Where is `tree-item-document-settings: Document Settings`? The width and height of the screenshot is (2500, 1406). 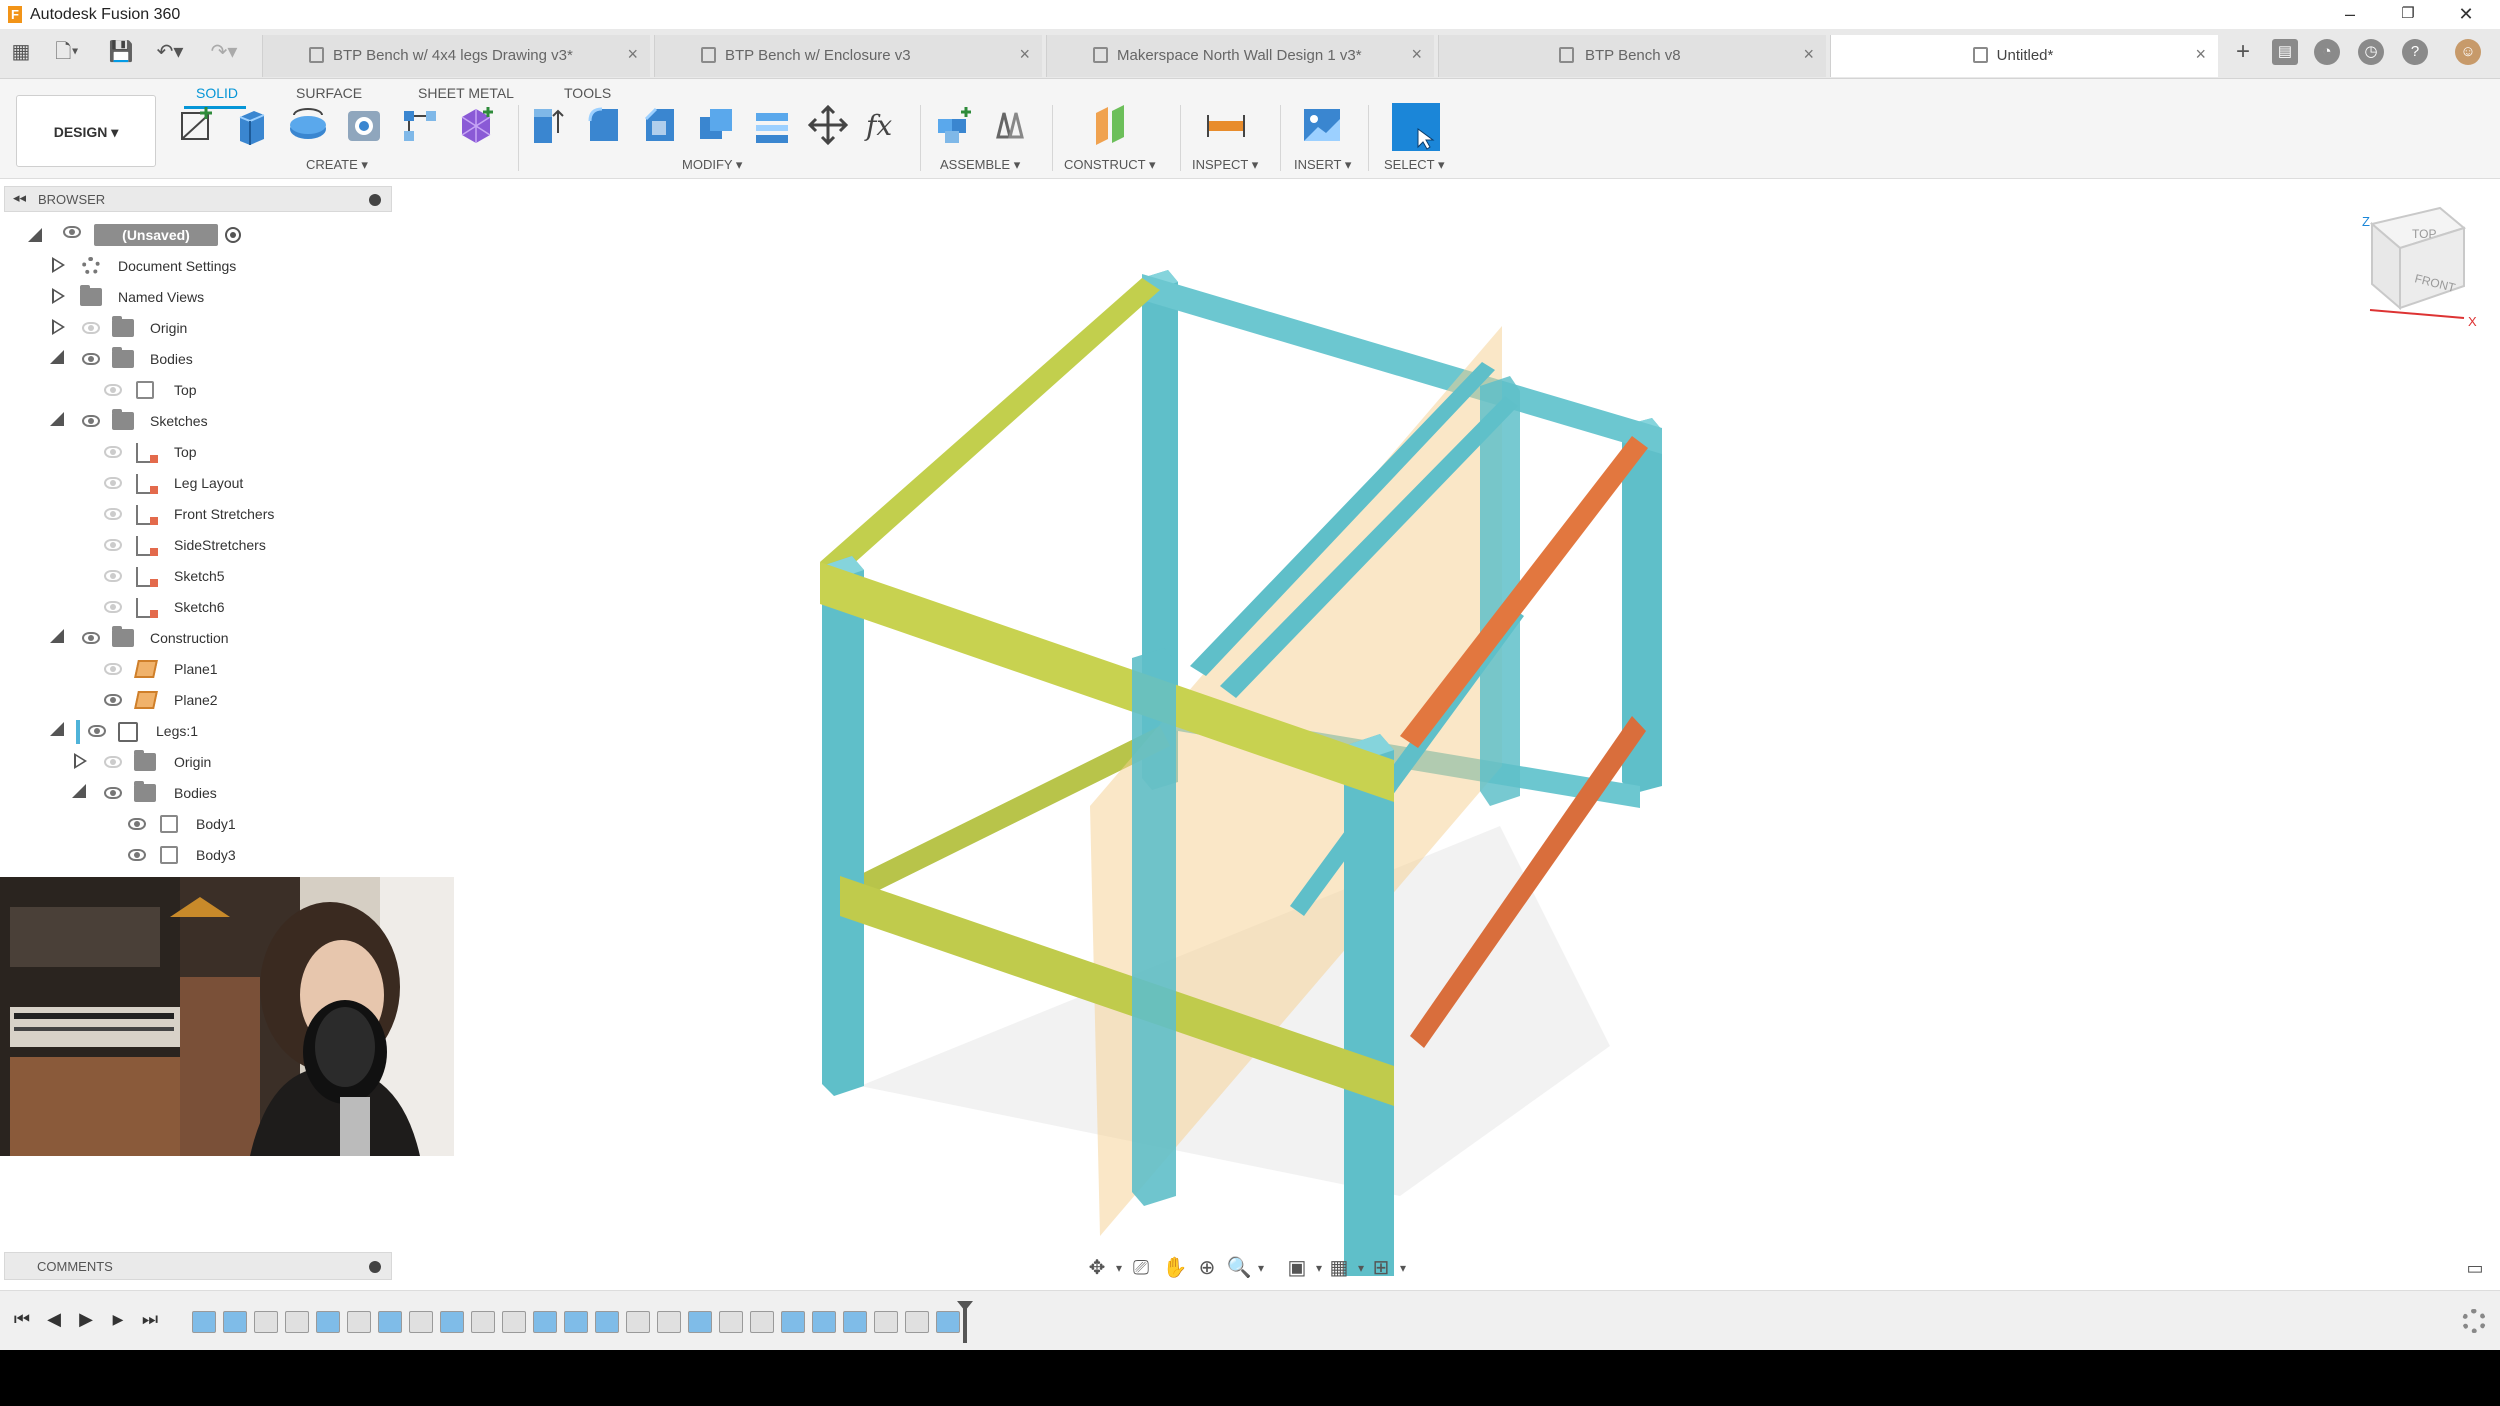
tree-item-document-settings: Document Settings is located at coordinates (197, 266).